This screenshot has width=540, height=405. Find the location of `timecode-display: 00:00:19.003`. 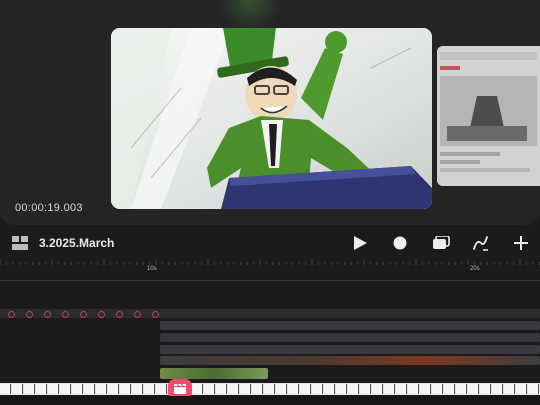

timecode-display: 00:00:19.003 is located at coordinates (49, 208).